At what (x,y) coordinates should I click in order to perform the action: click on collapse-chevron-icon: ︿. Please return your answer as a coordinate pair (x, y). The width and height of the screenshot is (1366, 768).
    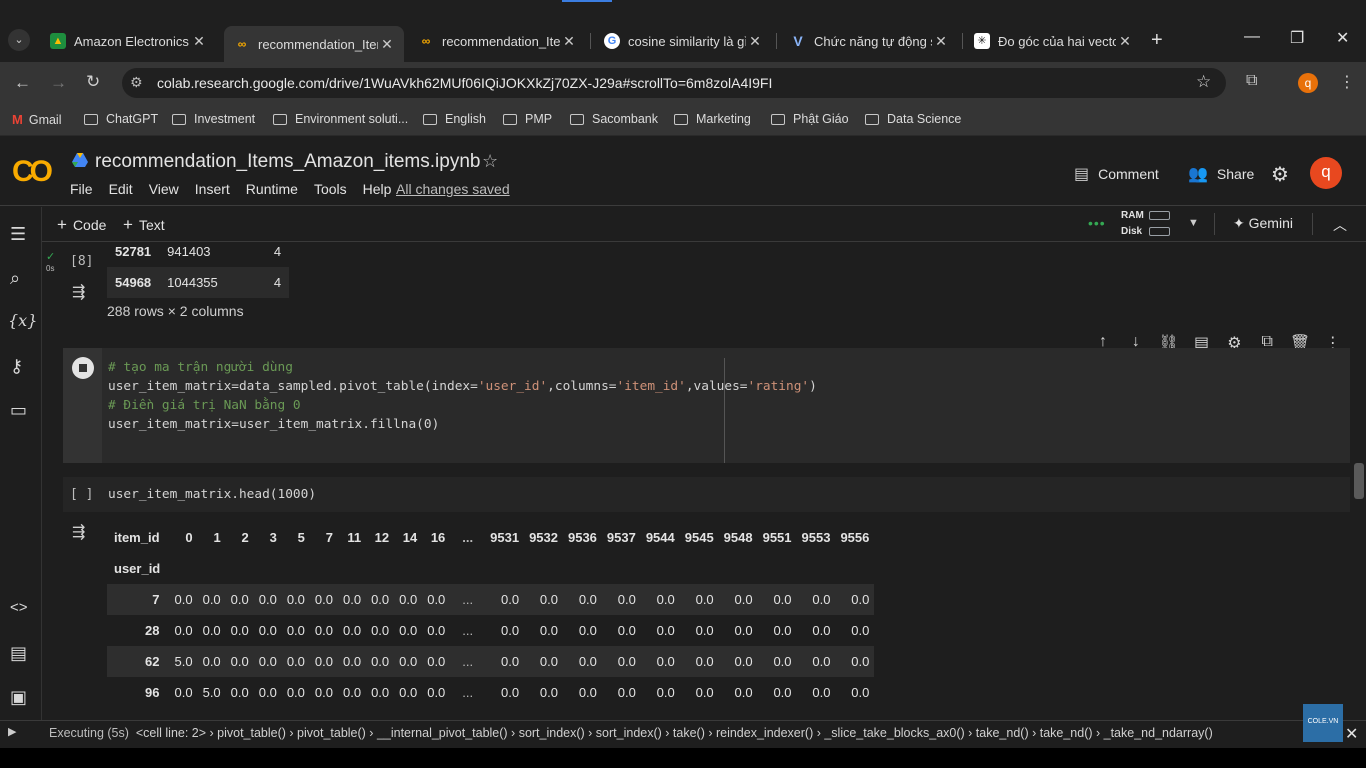
    Looking at the image, I should click on (1340, 225).